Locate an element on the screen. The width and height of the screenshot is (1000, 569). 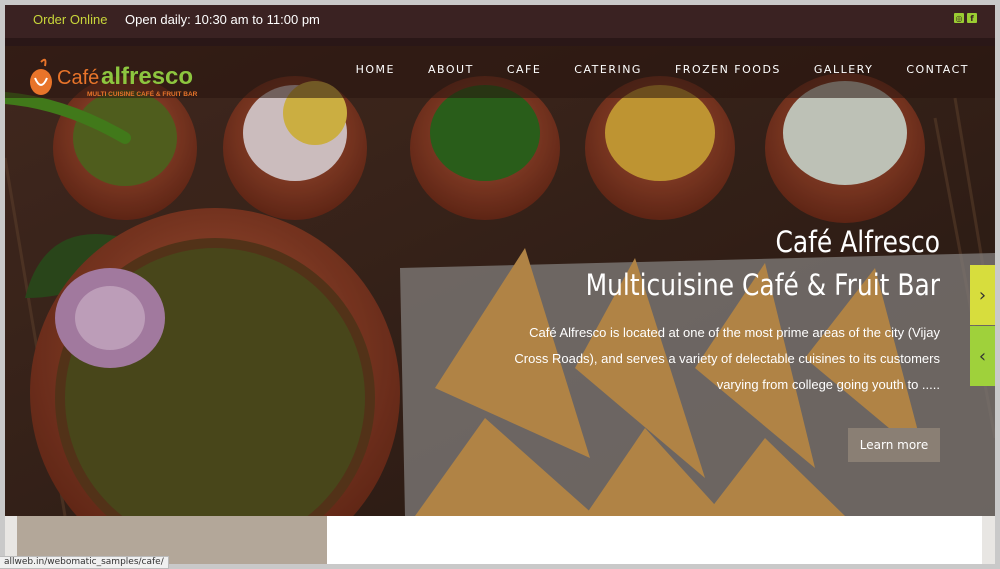
svg-text: Café is located at coordinates (78, 78).